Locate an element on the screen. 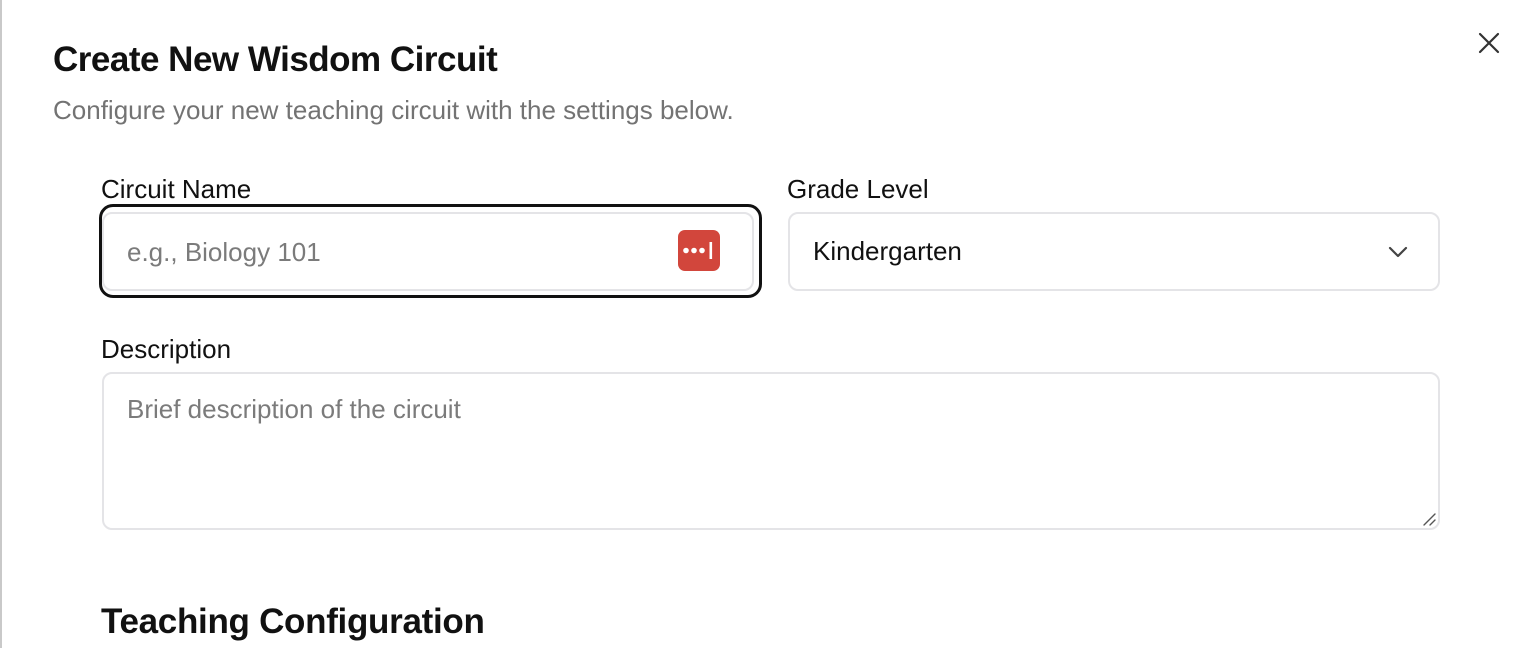  circuit-name-label: Circuit Name is located at coordinates (176, 189).